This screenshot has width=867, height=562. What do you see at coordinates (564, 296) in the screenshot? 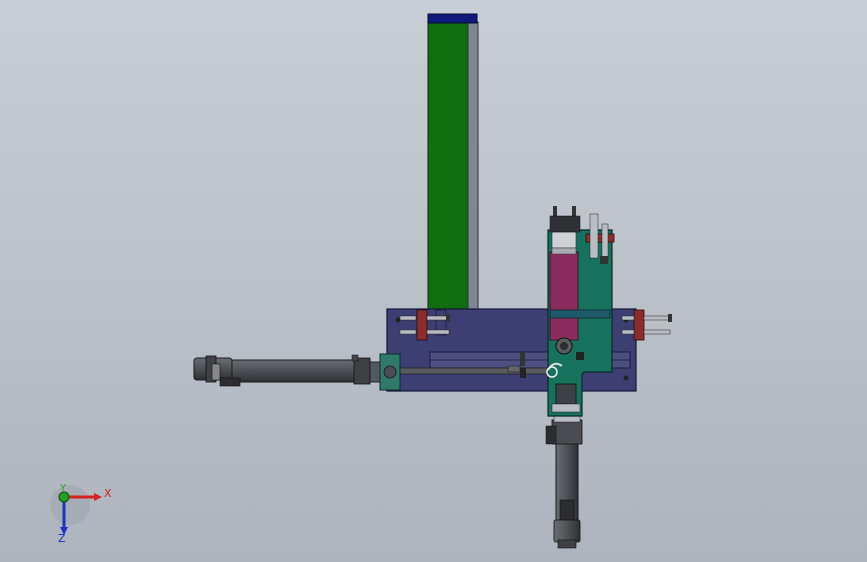
I see `carriage-slider` at bounding box center [564, 296].